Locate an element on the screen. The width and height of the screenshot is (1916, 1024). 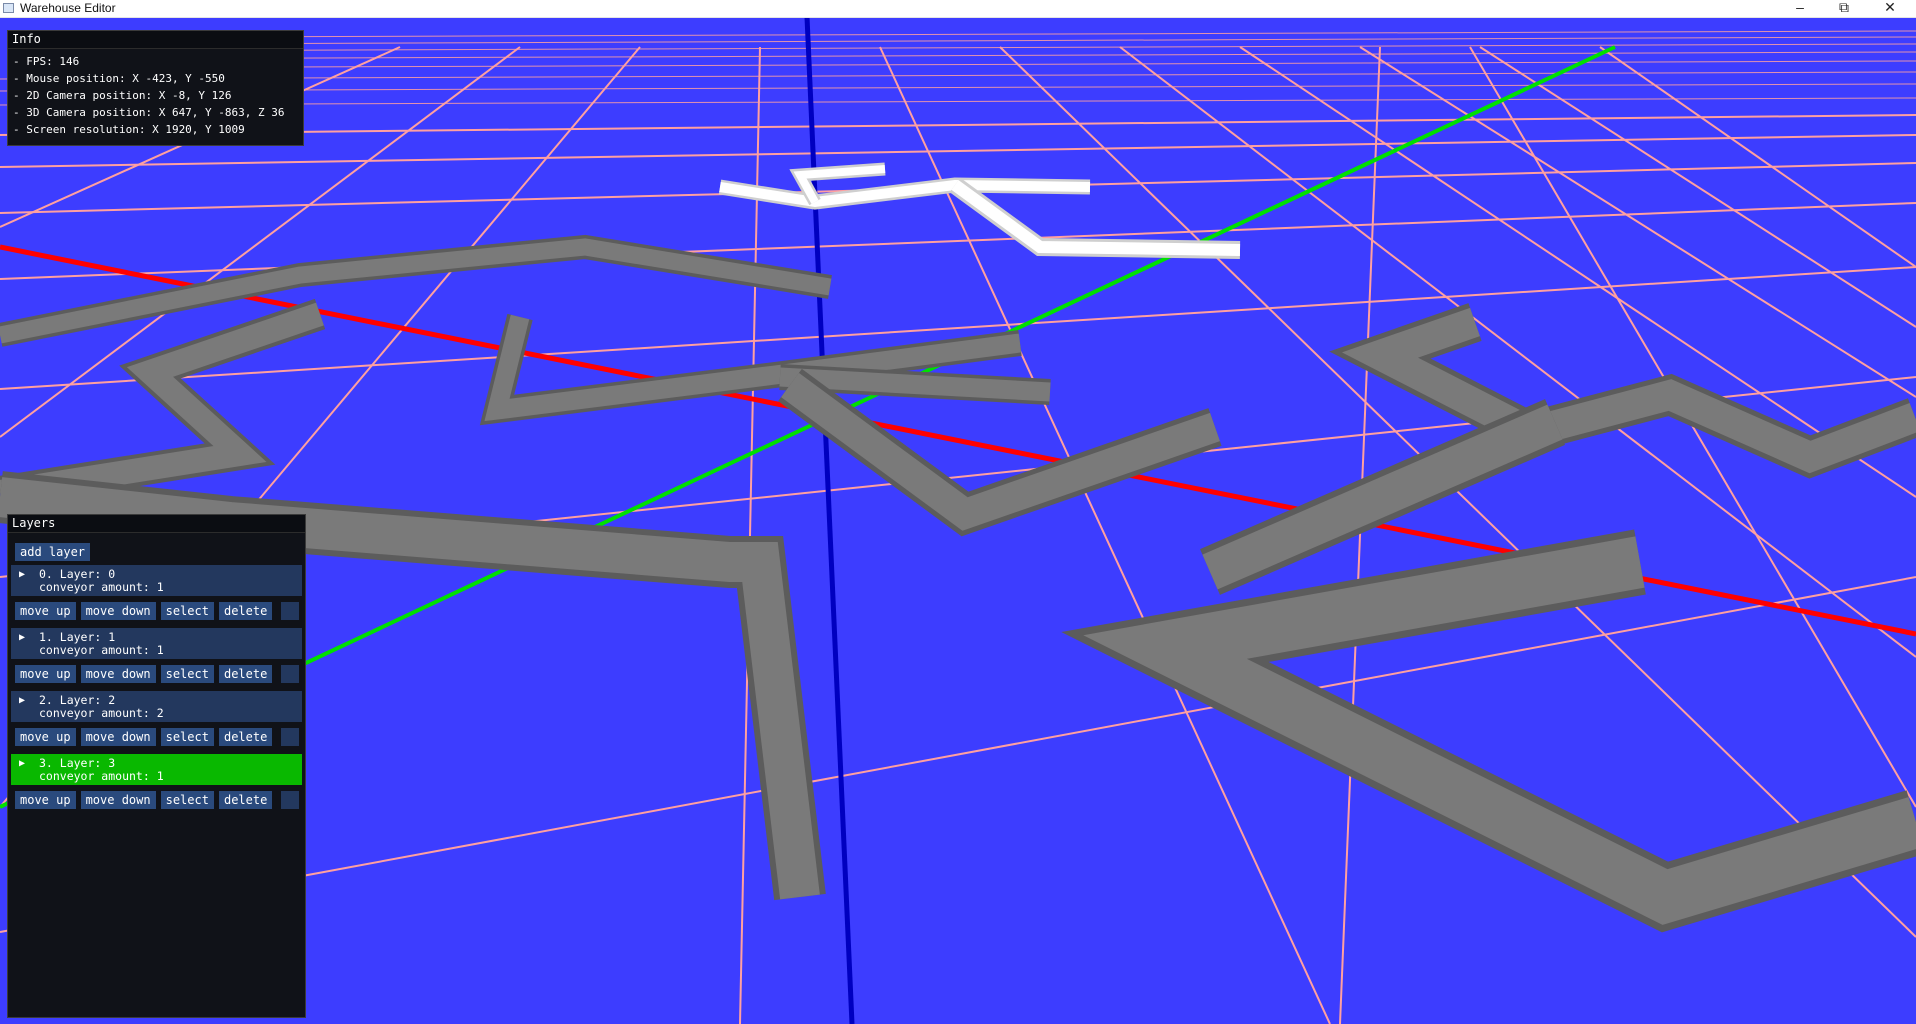
info-panel-title: Info is located at coordinates (155, 40).